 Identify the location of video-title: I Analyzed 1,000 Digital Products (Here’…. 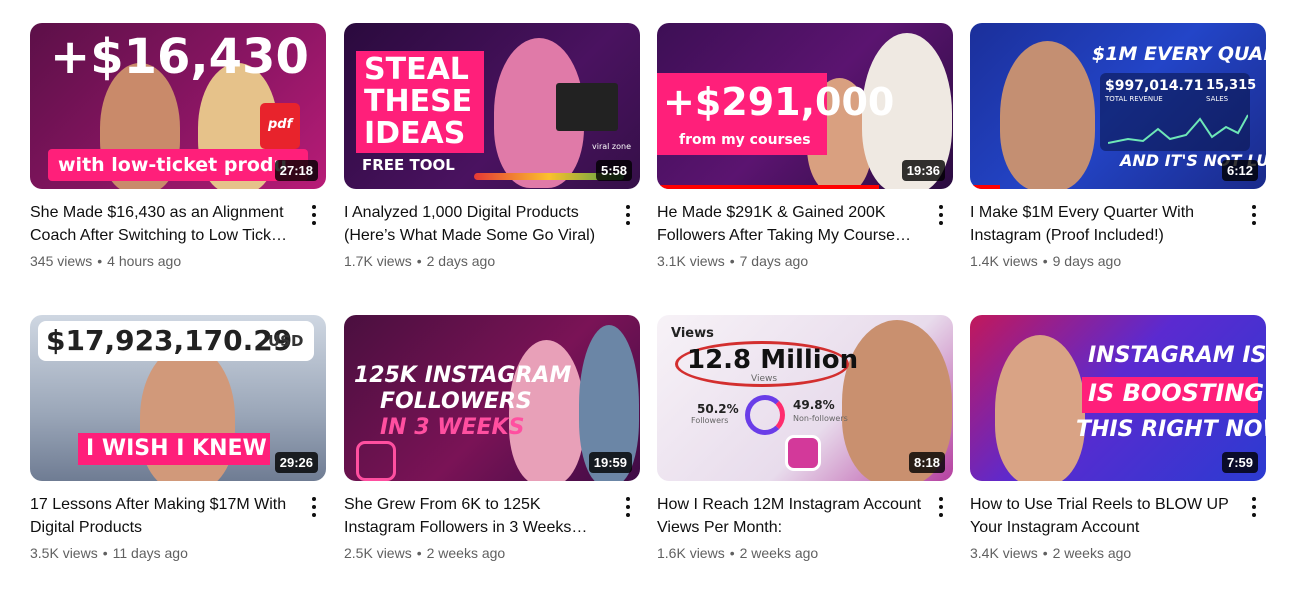
(477, 224).